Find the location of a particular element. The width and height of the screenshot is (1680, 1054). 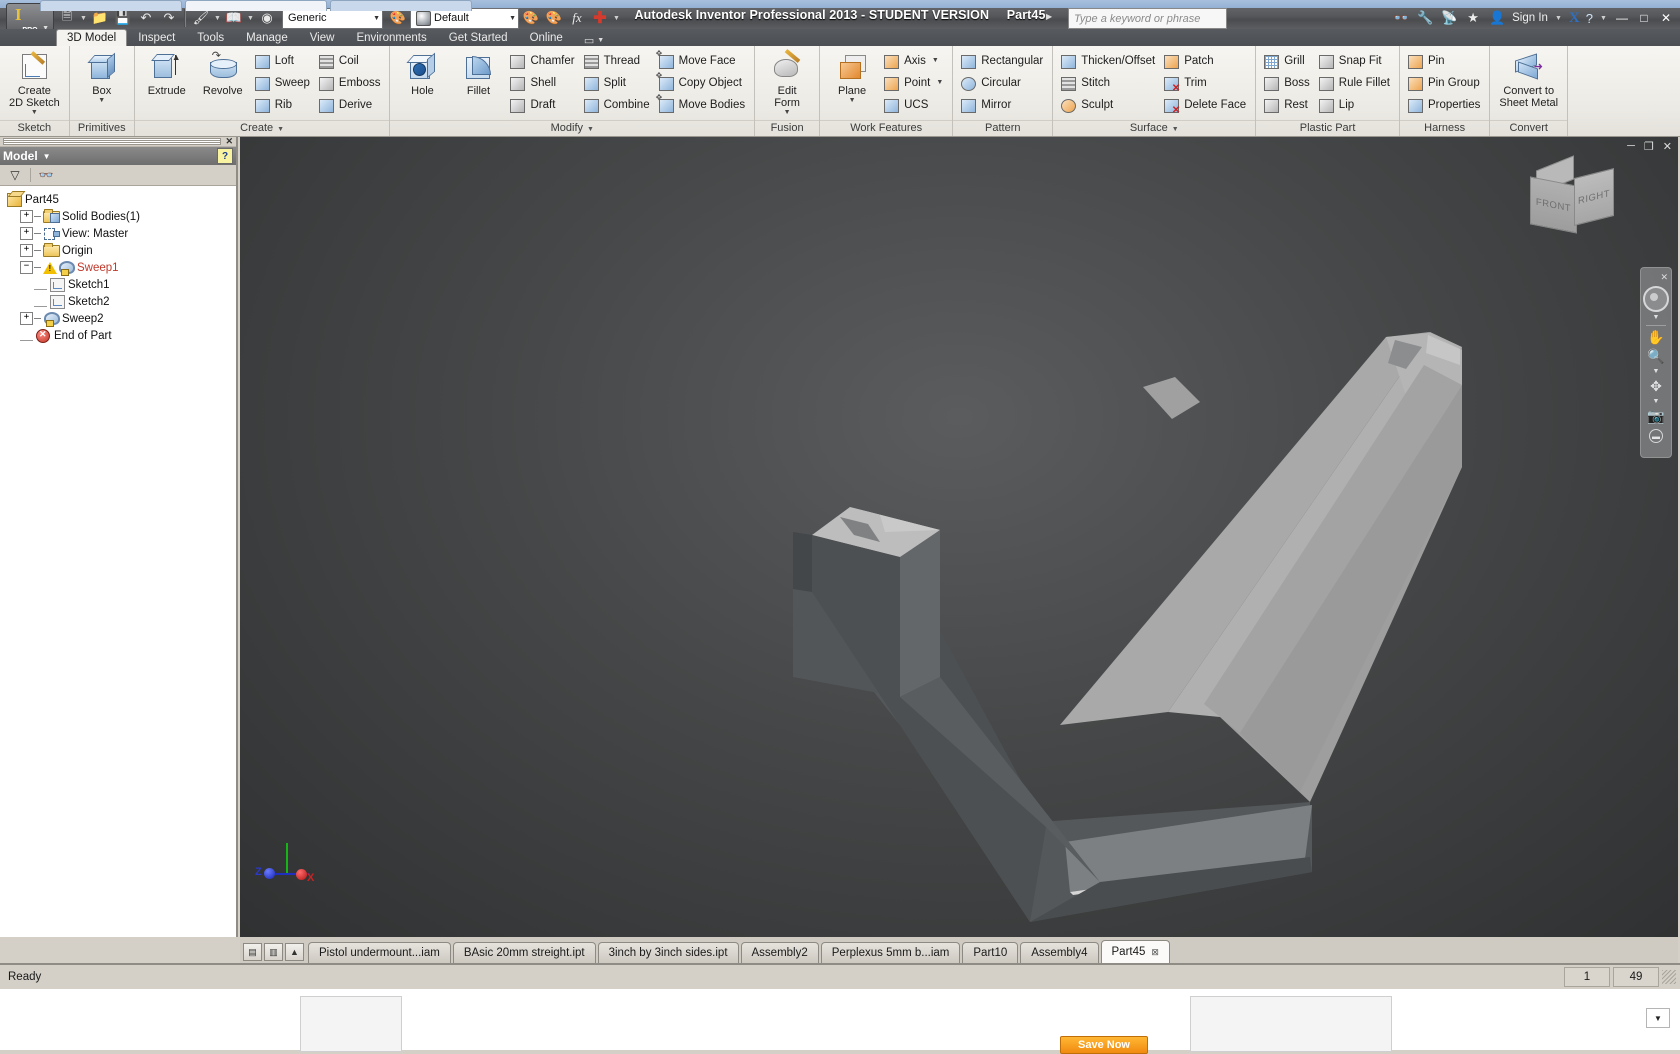

close-icon: ⊠ is located at coordinates (1155, 952).